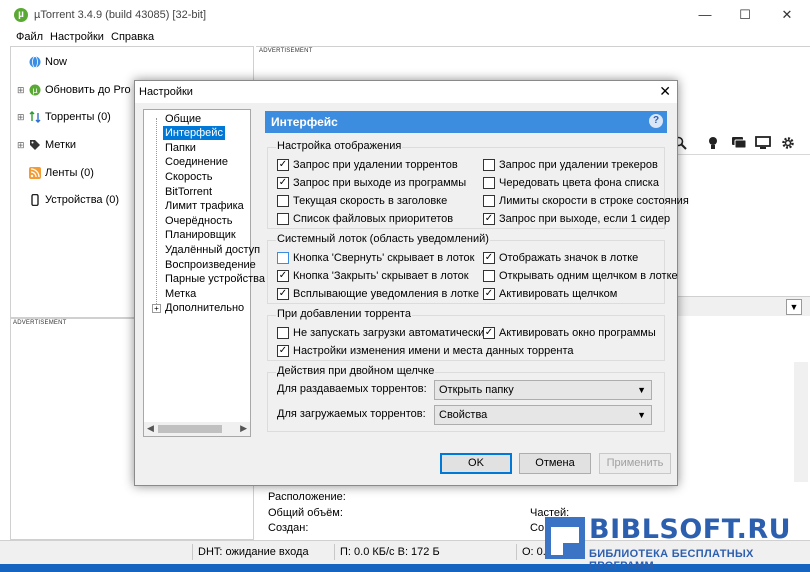 The width and height of the screenshot is (810, 572). Describe the element at coordinates (189, 177) in the screenshot. I see `tree-item-speed: Скорость` at that location.